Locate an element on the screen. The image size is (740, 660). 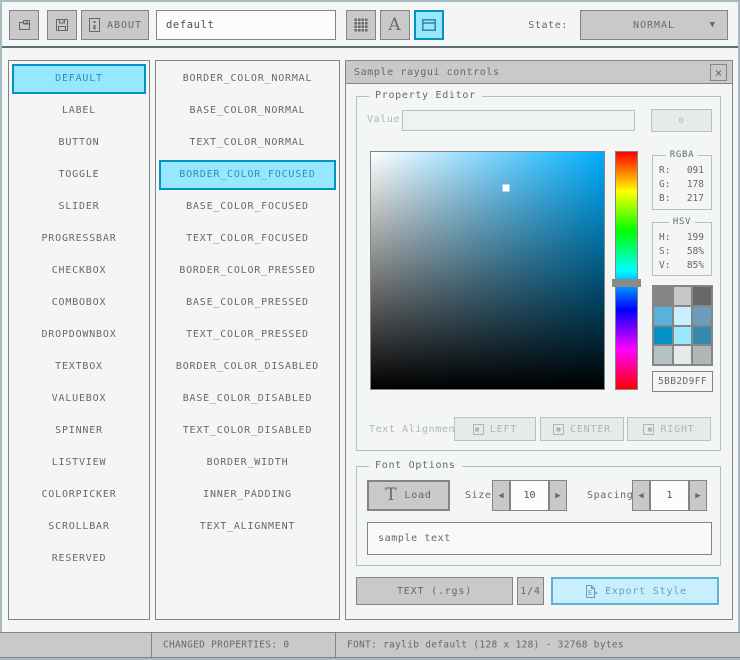
list-item-text_color_normal: TEXT_COLOR_NORMAL is located at coordinates (247, 143).